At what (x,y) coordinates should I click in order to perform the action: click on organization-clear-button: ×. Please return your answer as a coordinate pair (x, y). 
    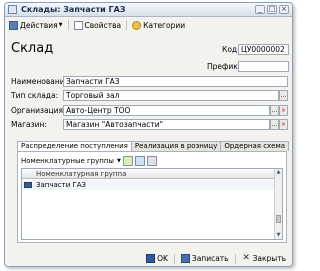
    Looking at the image, I should click on (283, 110).